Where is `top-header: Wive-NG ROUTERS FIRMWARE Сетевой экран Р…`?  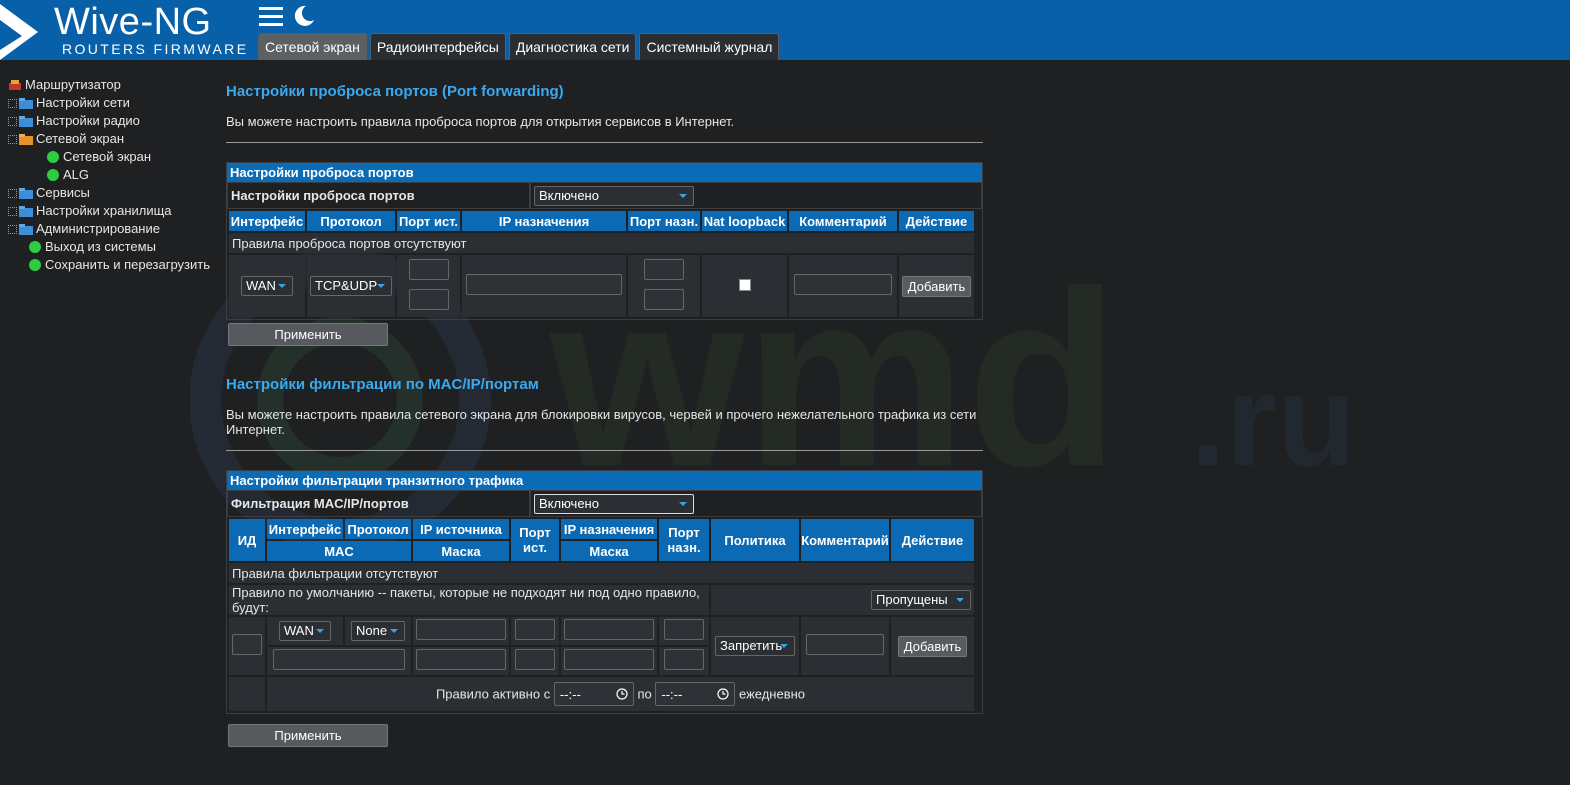 top-header: Wive-NG ROUTERS FIRMWARE Сетевой экран Р… is located at coordinates (785, 30).